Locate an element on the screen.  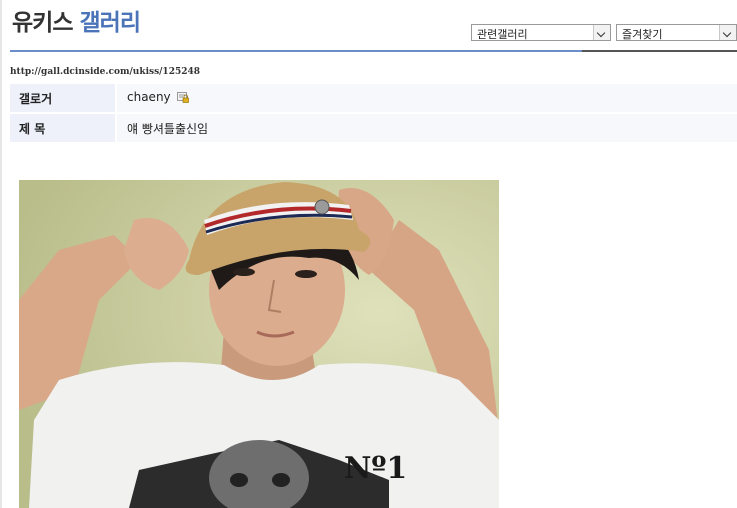
gallery-title: 유키스 갤러리 is located at coordinates (76, 20).